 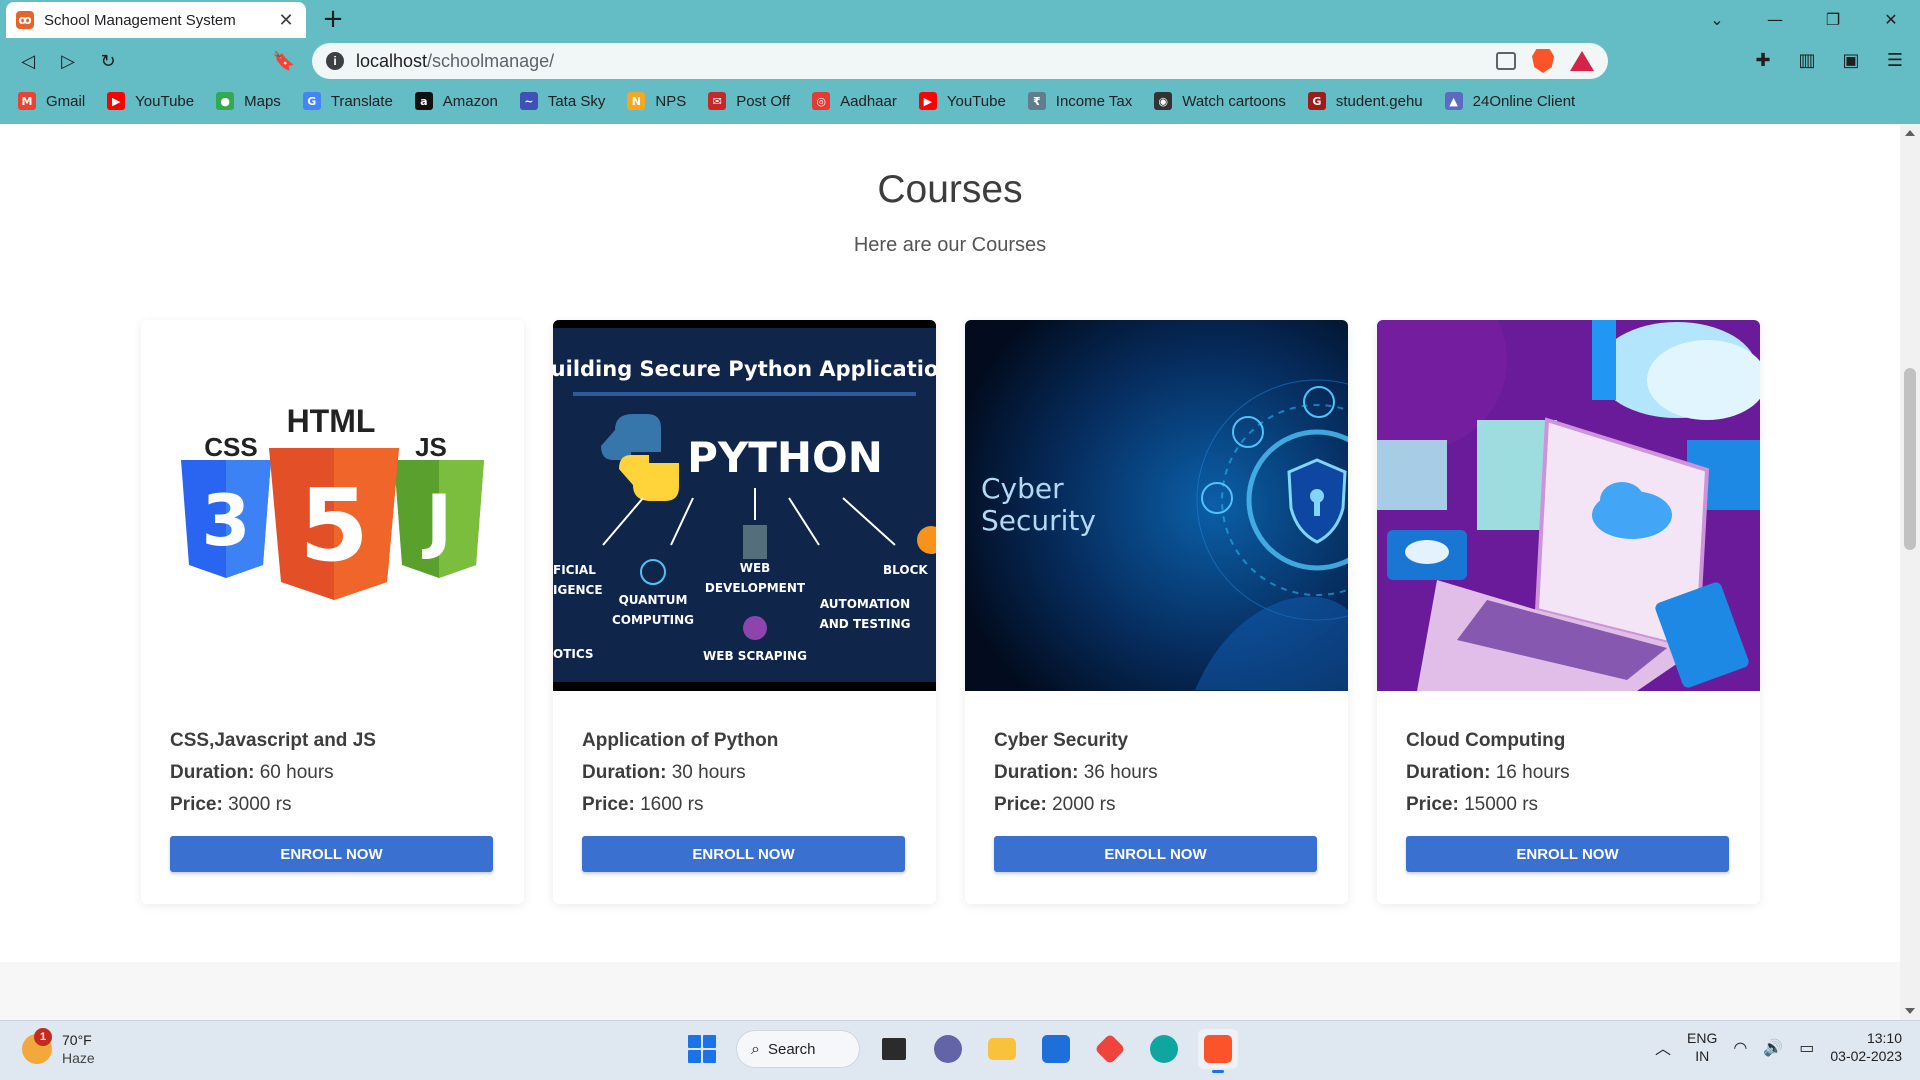 I want to click on enroll-button-2: ENROLL NOW, so click(x=743, y=854).